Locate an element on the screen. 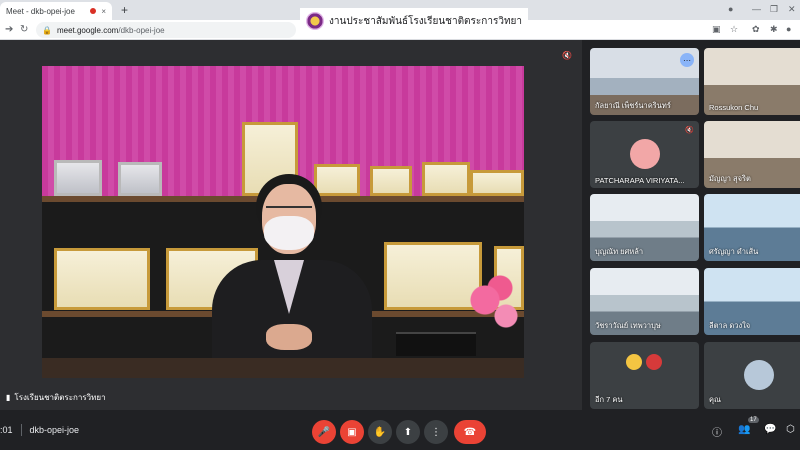 This screenshot has width=800, height=450. raise-hand-button: ✋ is located at coordinates (380, 432).